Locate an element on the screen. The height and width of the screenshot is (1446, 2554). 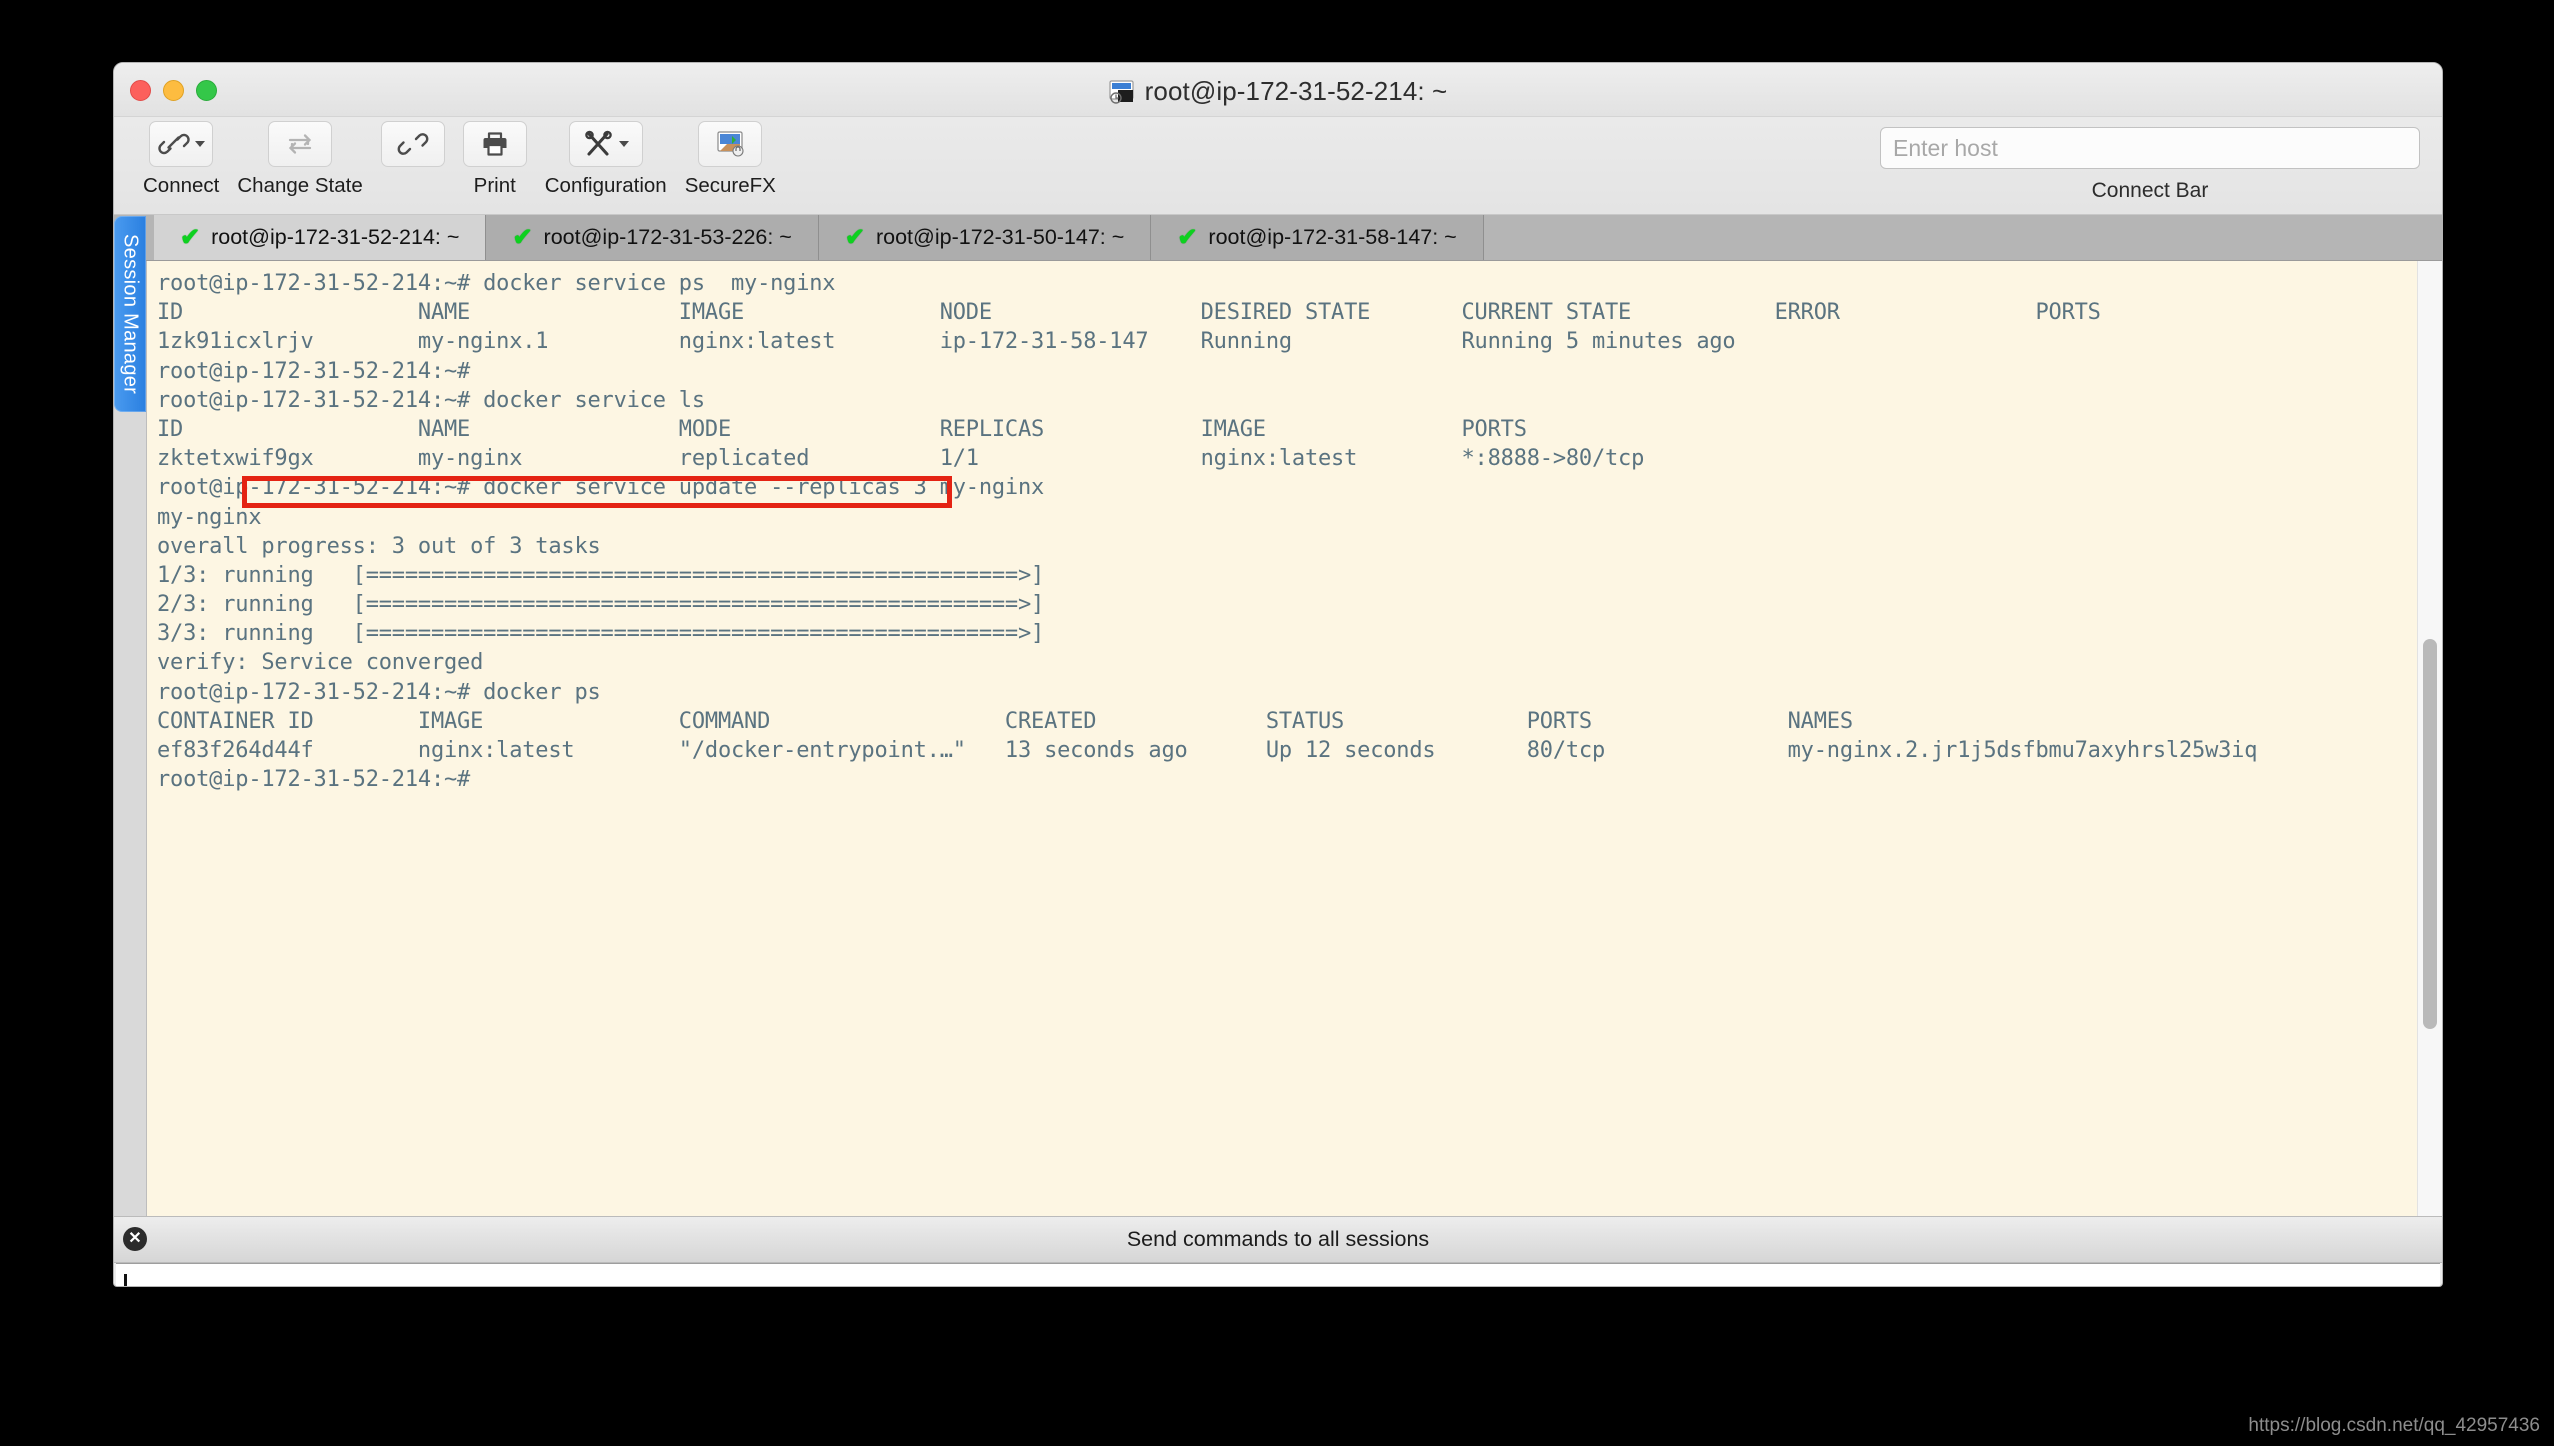
toolbar-configuration: Configuration is located at coordinates (606, 159).